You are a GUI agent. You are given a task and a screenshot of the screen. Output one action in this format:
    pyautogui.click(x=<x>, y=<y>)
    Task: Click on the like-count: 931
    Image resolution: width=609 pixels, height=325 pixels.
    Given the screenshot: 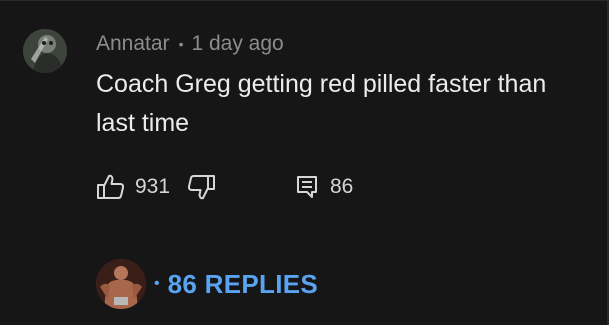 What is the action you would take?
    pyautogui.click(x=153, y=186)
    